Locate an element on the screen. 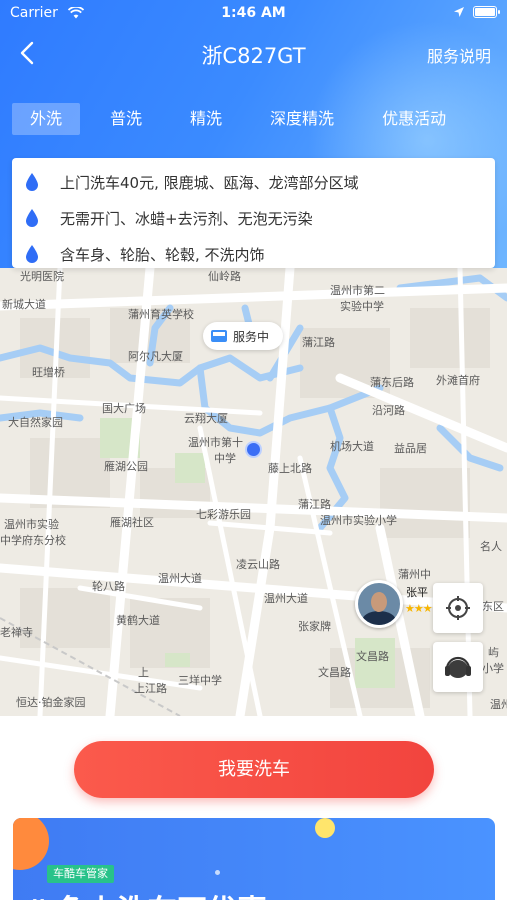  banner-yellow-circle is located at coordinates (325, 828).